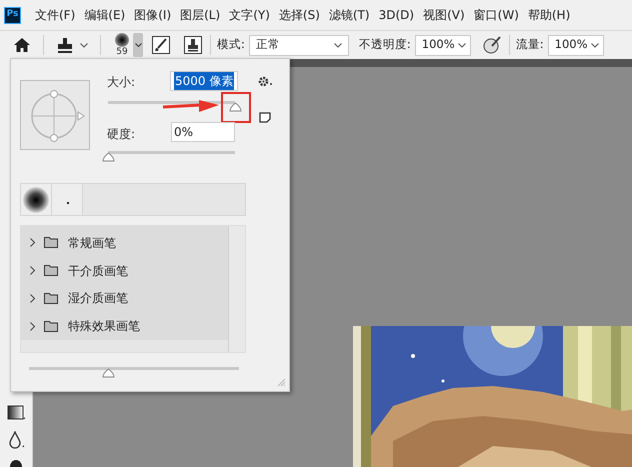 This screenshot has width=632, height=467. What do you see at coordinates (161, 45) in the screenshot?
I see `brush-panel-icon` at bounding box center [161, 45].